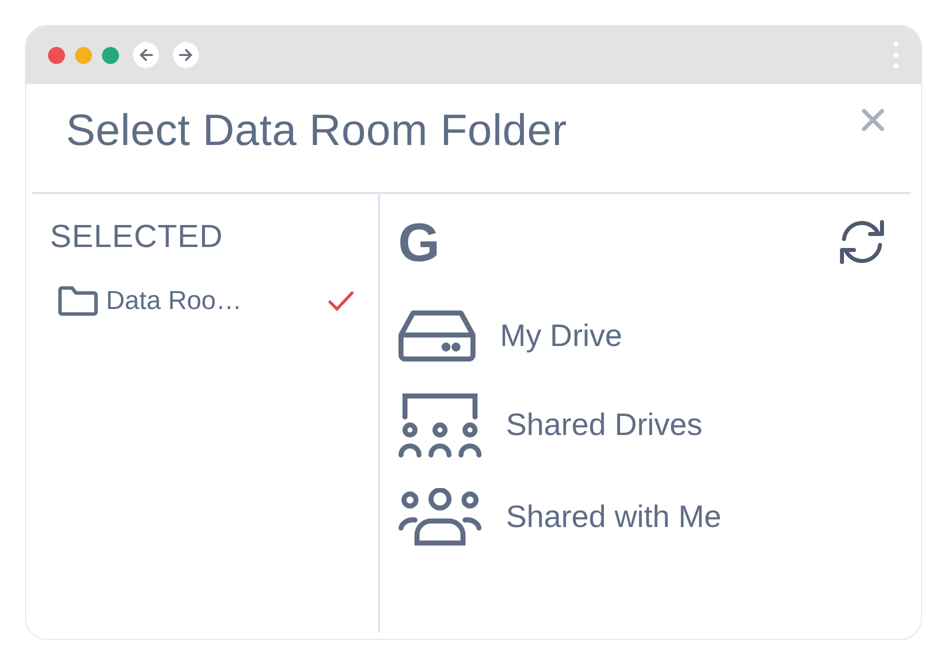 This screenshot has width=949, height=666. Describe the element at coordinates (316, 131) in the screenshot. I see `dialog-title: Select Data Room Folder` at that location.